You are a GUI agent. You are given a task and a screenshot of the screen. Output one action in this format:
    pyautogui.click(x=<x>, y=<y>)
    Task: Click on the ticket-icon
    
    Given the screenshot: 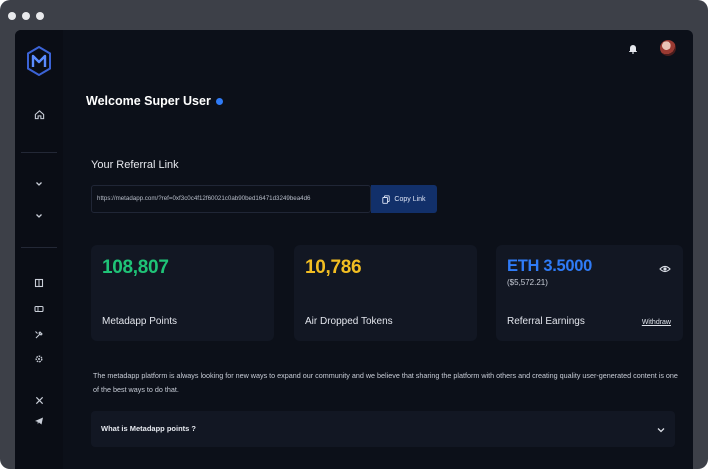 What is the action you would take?
    pyautogui.click(x=39, y=309)
    